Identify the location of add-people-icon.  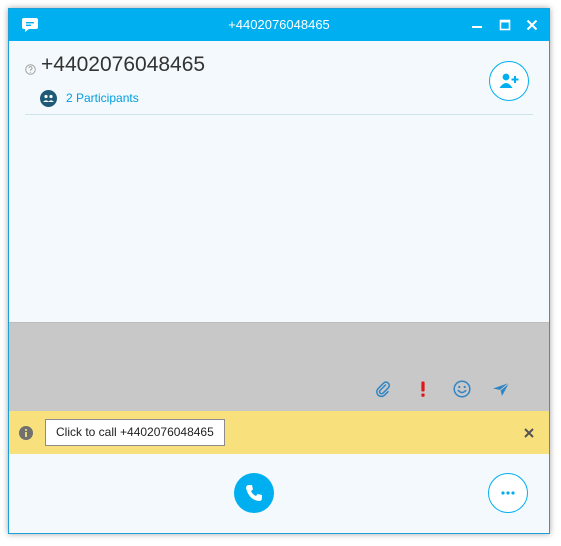
(509, 80).